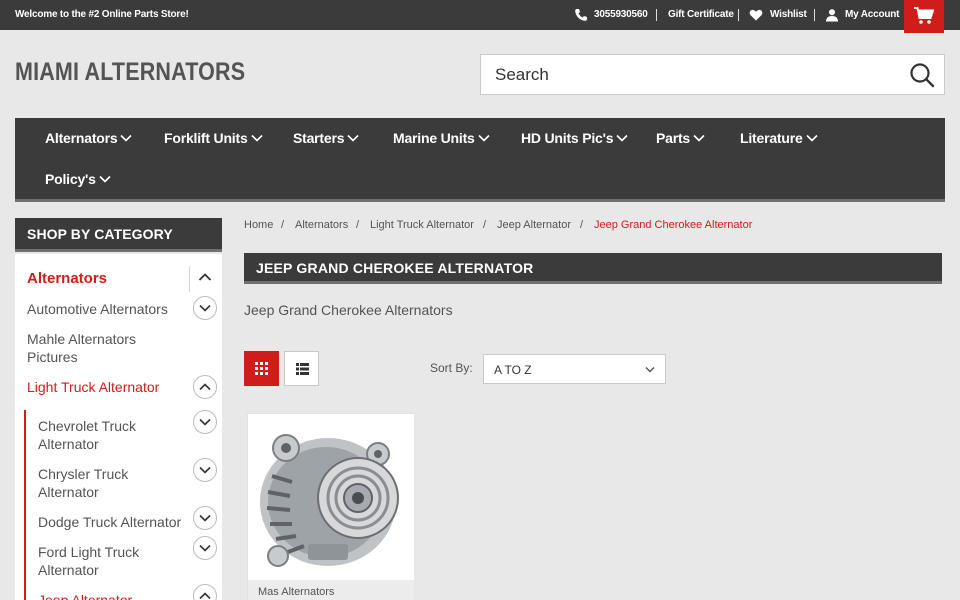 The image size is (960, 600). What do you see at coordinates (98, 435) in the screenshot?
I see `sidebar-item-chevrolet-truck: Chevrolet Truck Alternator` at bounding box center [98, 435].